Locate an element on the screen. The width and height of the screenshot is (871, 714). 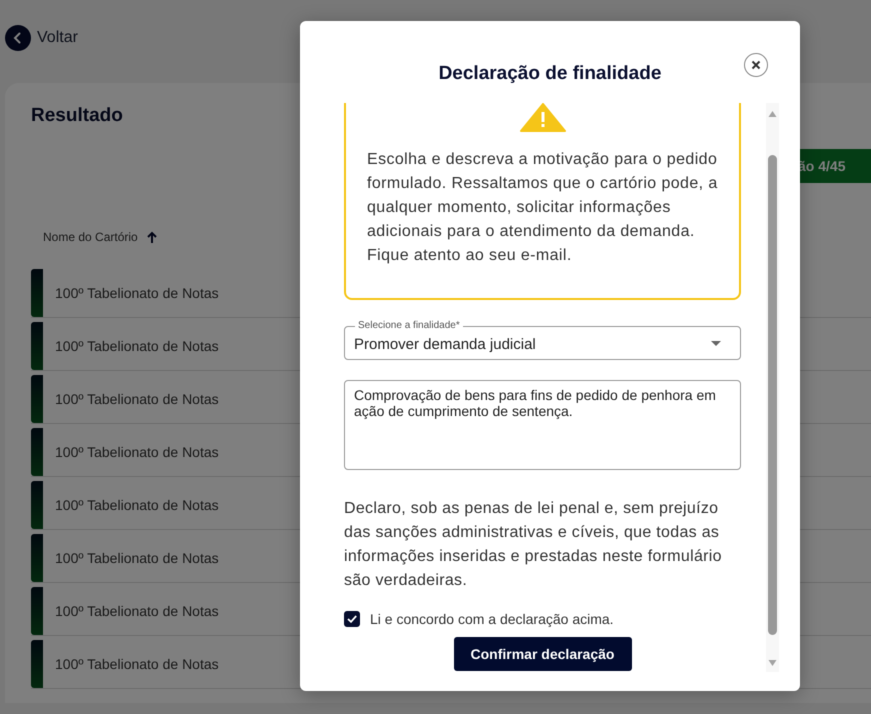
agreement-checkbox is located at coordinates (352, 619).